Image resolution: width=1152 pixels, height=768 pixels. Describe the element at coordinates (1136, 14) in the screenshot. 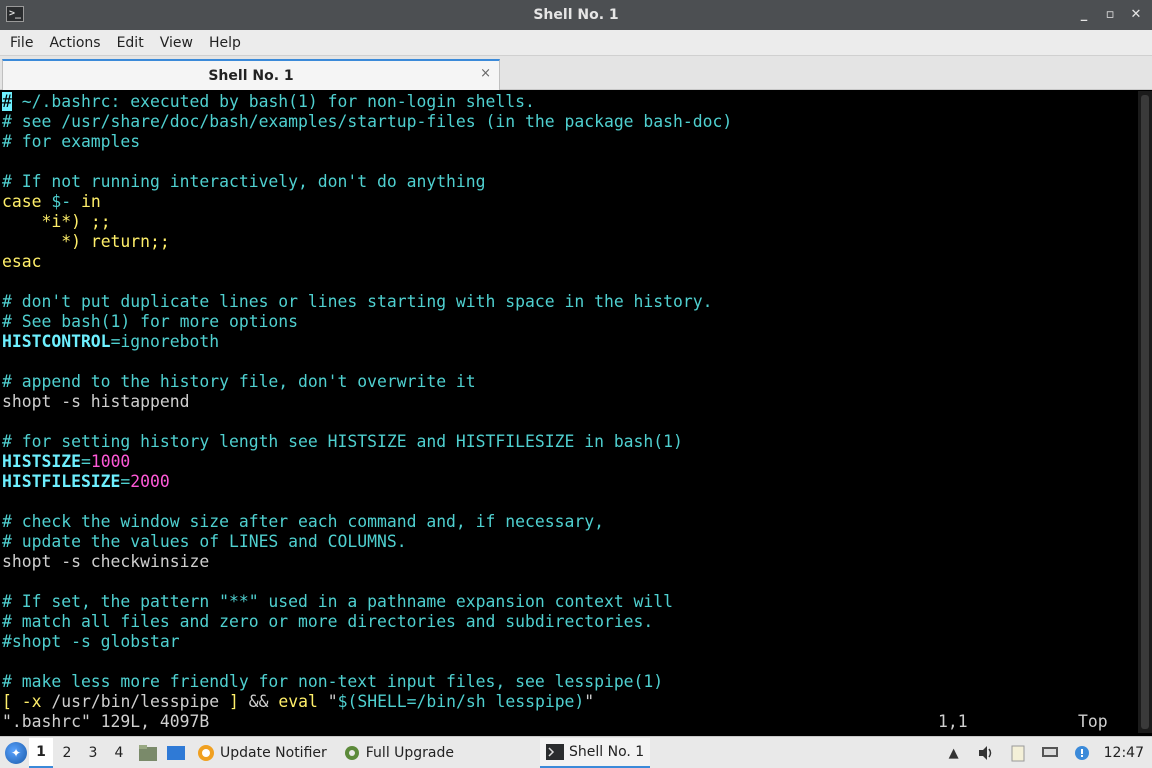

I see `close-button: ✕` at that location.